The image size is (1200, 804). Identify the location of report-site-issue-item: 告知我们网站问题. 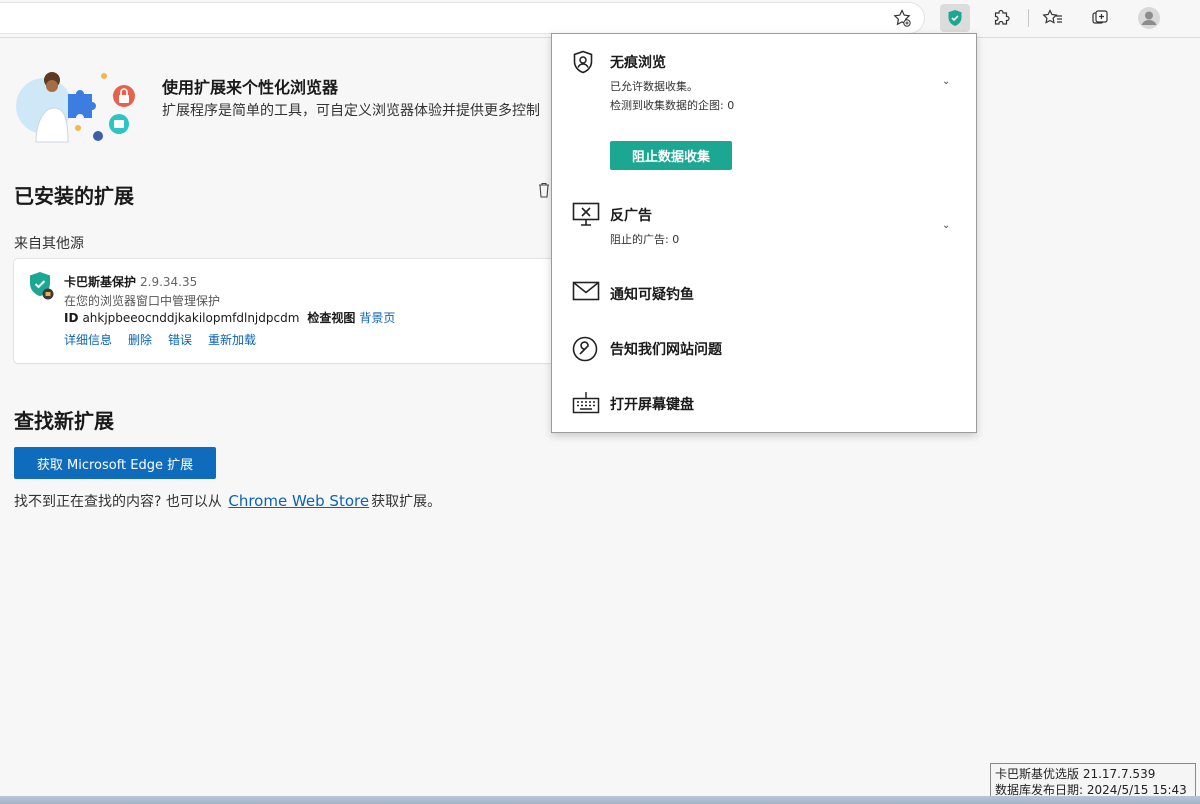
(666, 349).